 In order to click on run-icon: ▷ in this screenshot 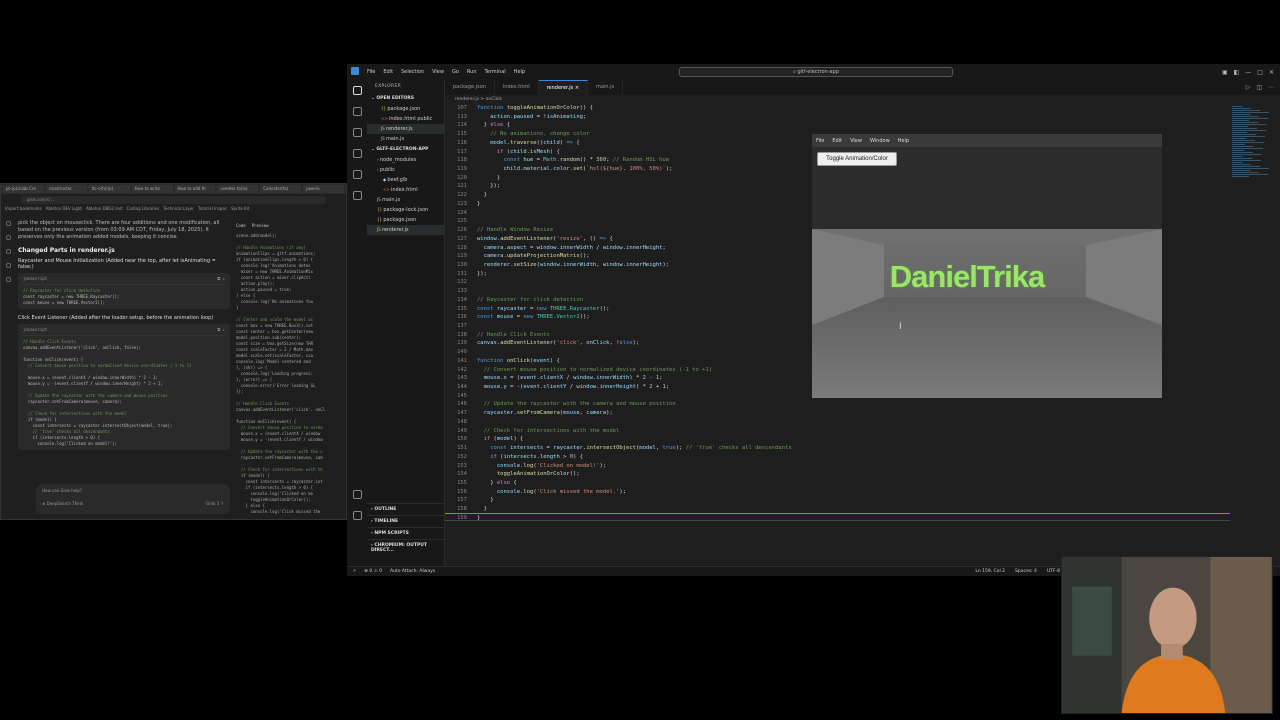, I will do `click(1248, 87)`.